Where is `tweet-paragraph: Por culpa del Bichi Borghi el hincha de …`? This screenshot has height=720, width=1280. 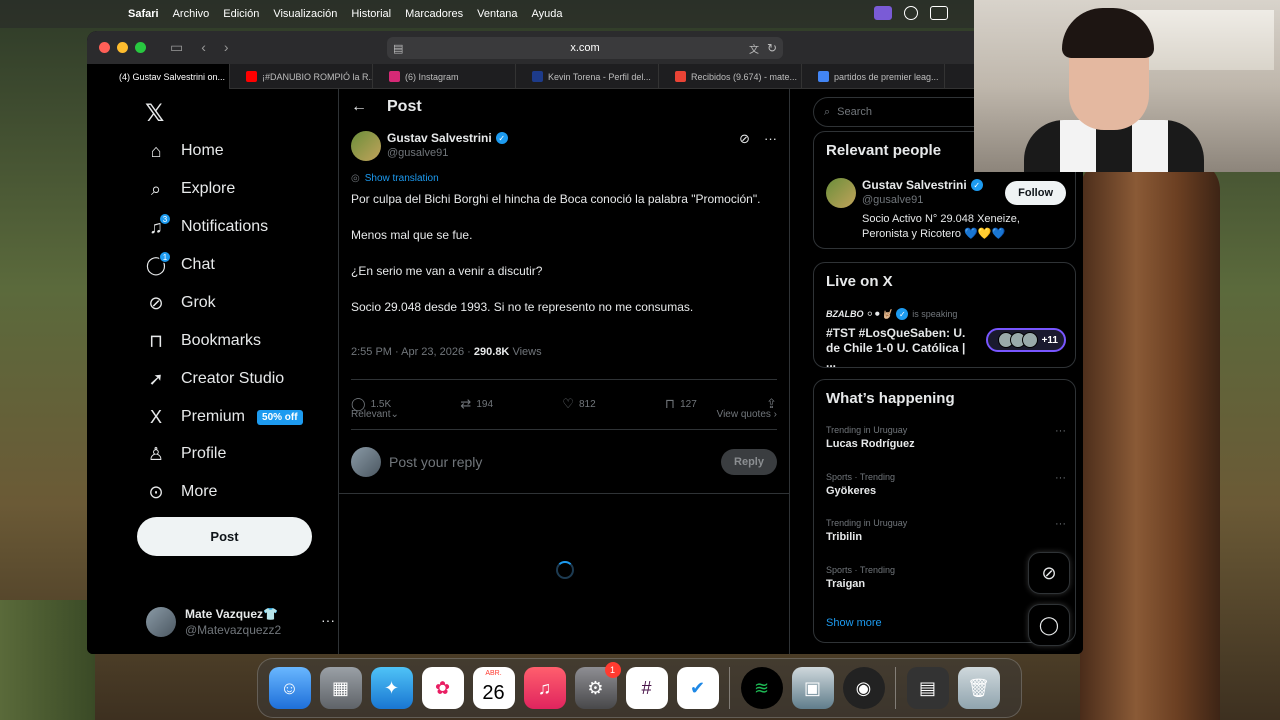
tweet-paragraph: Por culpa del Bichi Borghi el hincha de … is located at coordinates (556, 199).